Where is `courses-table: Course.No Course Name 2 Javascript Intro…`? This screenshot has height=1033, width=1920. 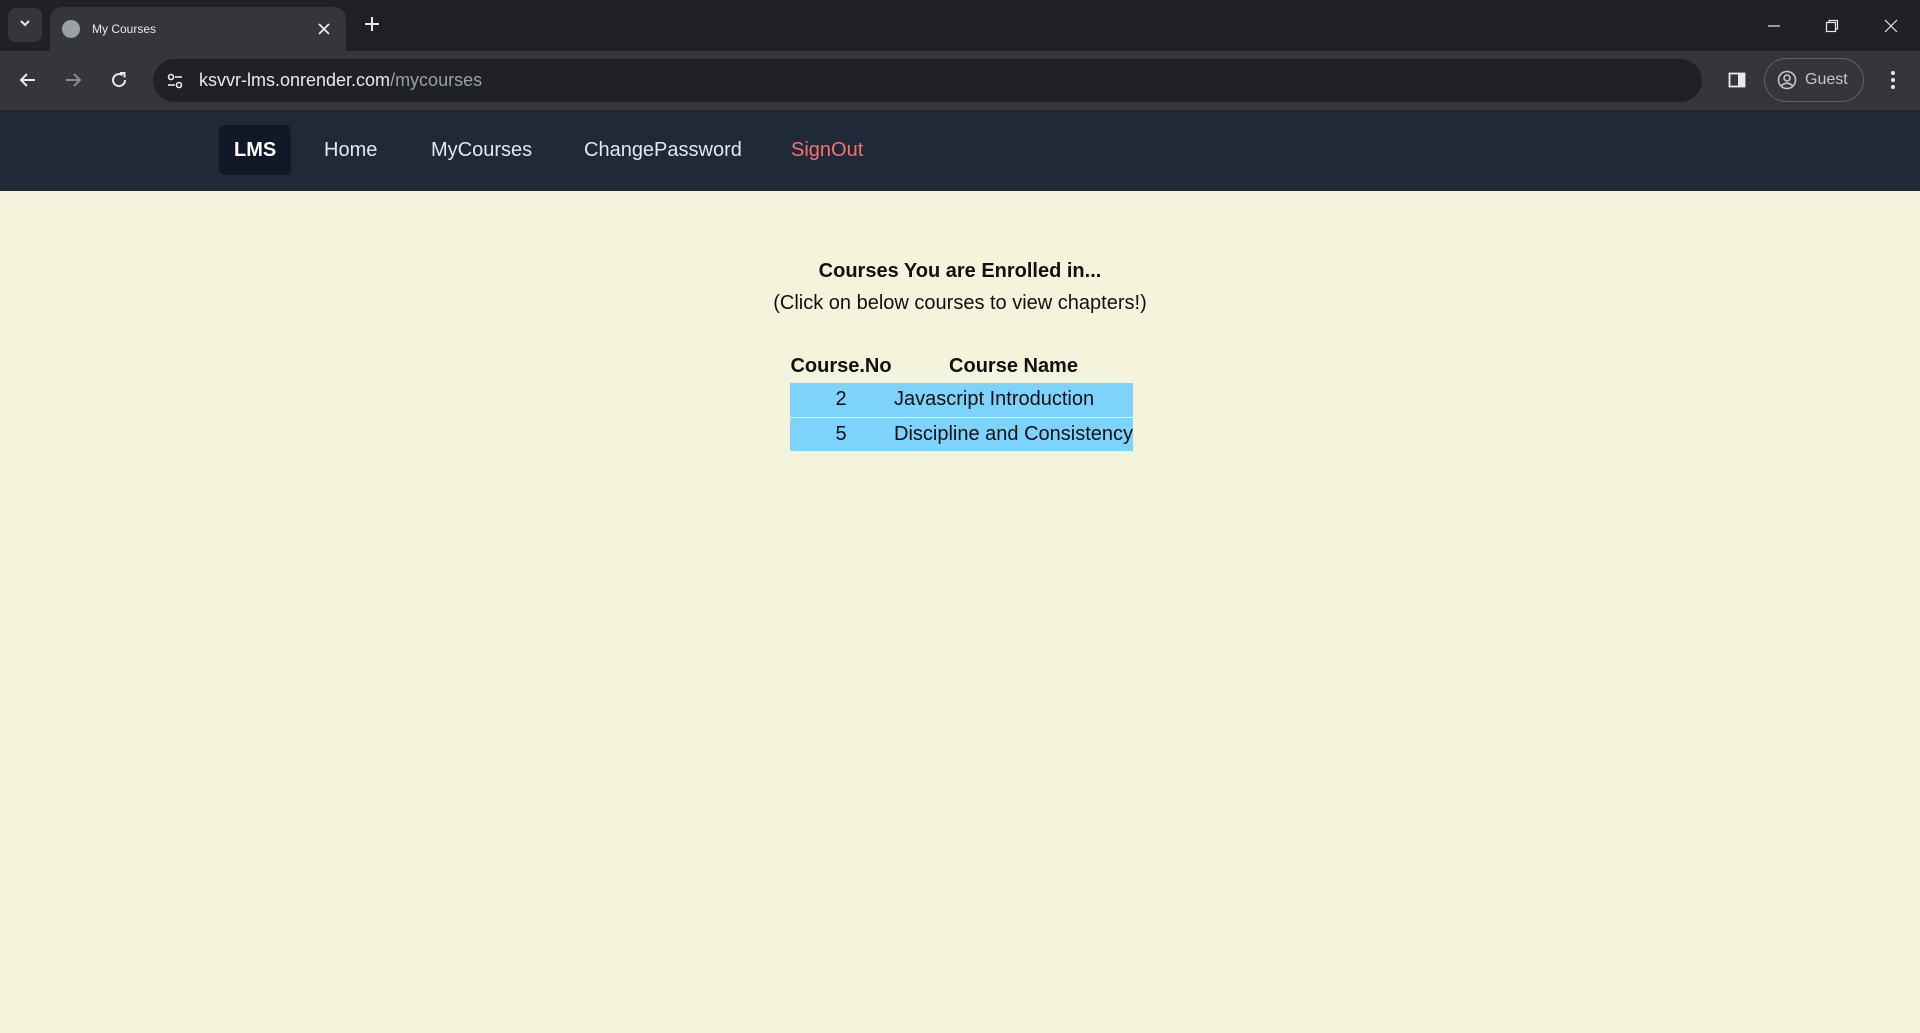 courses-table: Course.No Course Name 2 Javascript Intro… is located at coordinates (962, 401).